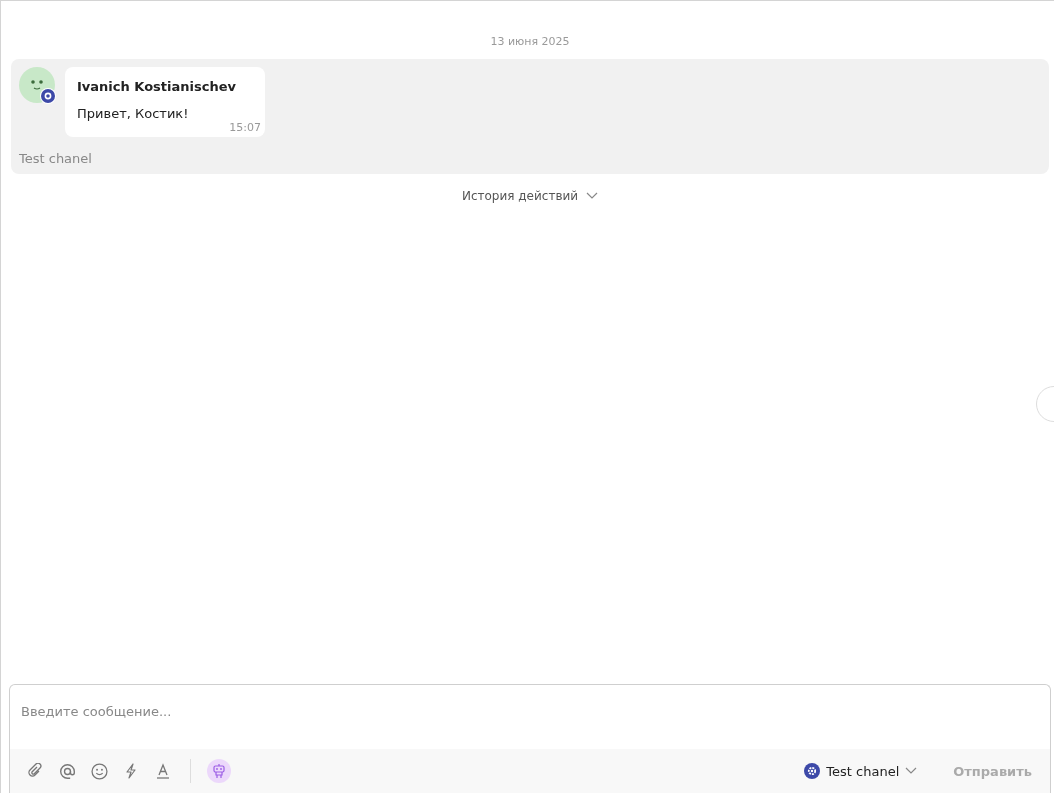 The height and width of the screenshot is (793, 1054). I want to click on robot-icon, so click(219, 771).